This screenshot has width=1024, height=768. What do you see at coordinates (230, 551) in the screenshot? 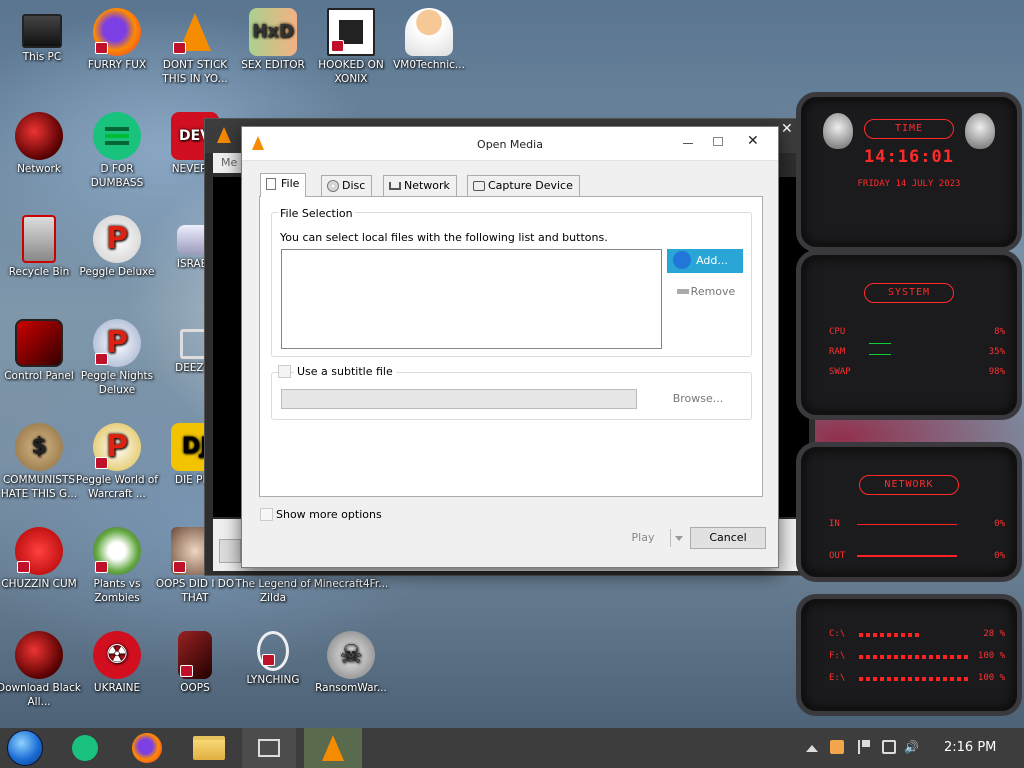
I see `vlc-play-button` at bounding box center [230, 551].